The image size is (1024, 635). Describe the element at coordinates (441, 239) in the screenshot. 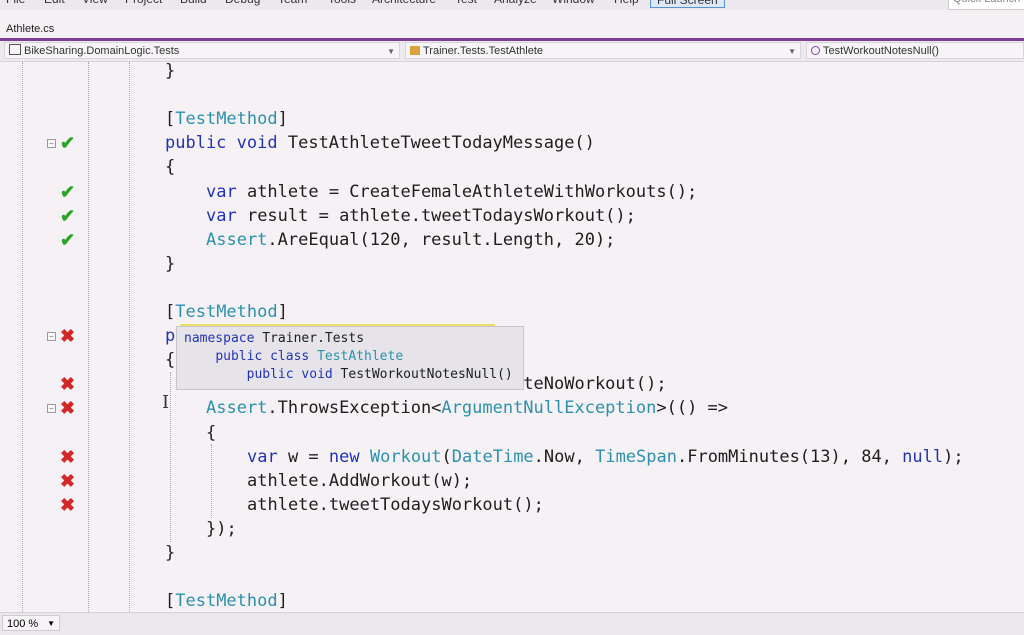

I see `code-token: .AreEqual(120, result.Length, 20);` at that location.